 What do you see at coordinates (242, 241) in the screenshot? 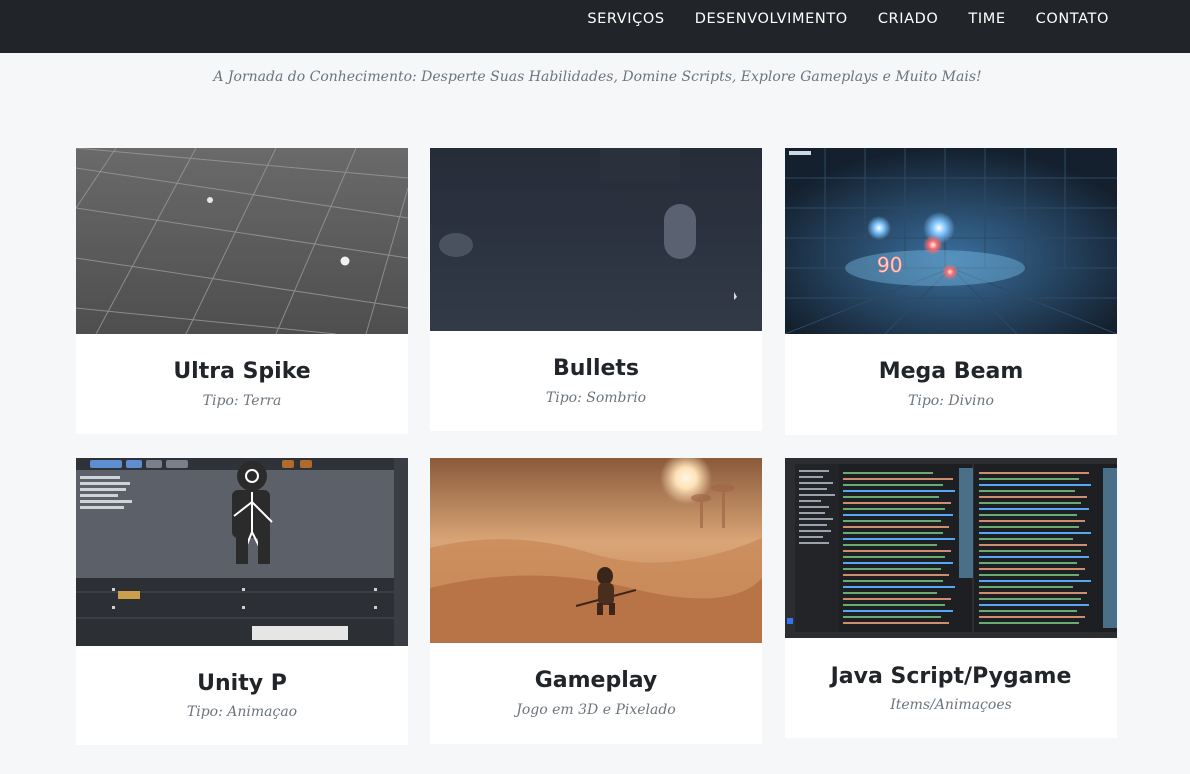
I see `portfolio-thumbnail-ultra-spike` at bounding box center [242, 241].